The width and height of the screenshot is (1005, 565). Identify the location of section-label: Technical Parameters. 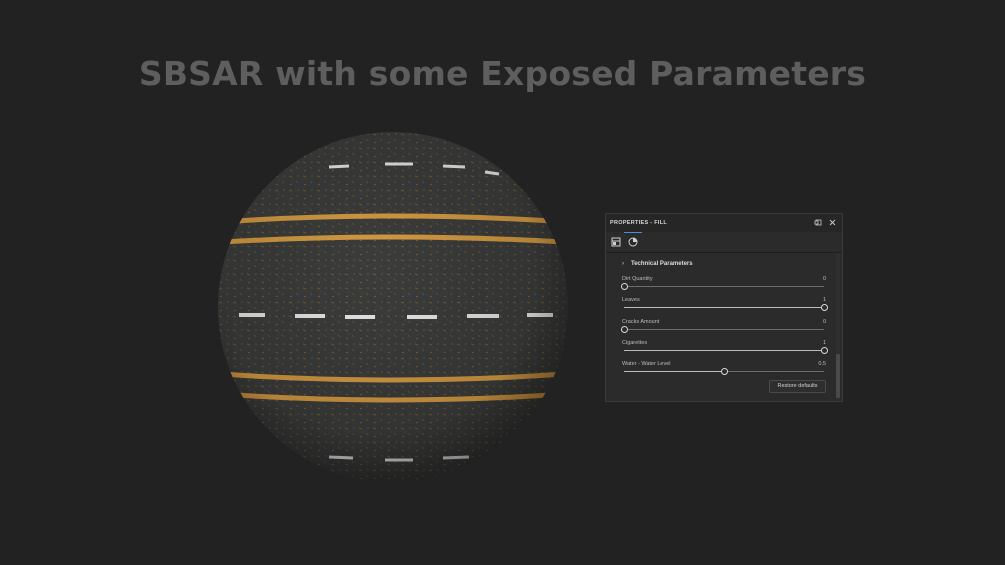
(662, 264).